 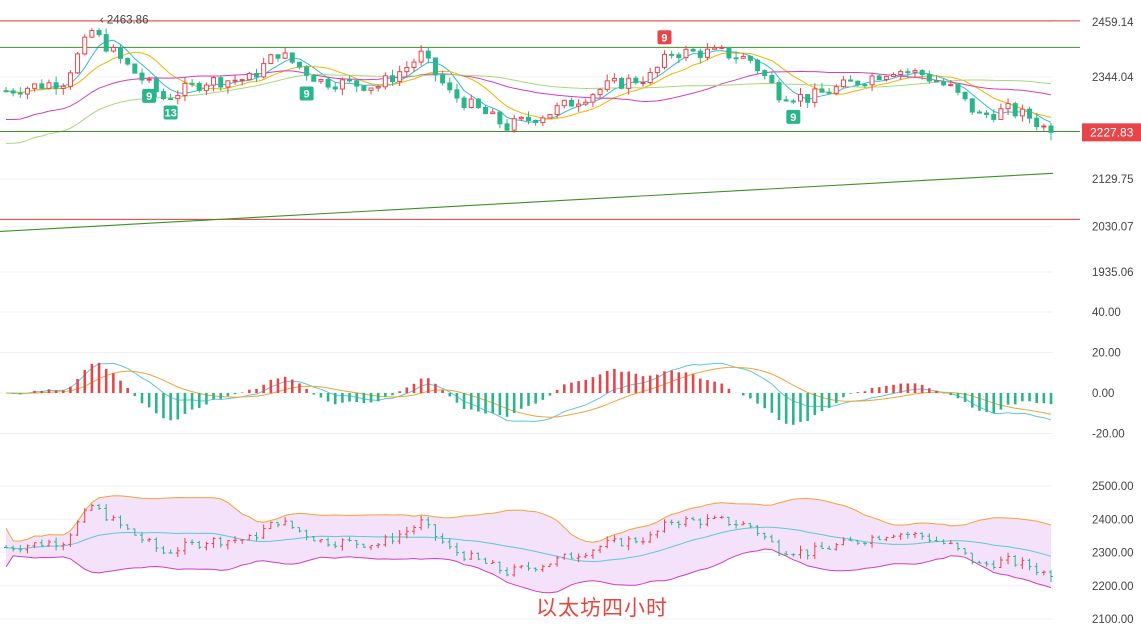 What do you see at coordinates (170, 114) in the screenshot?
I see `td-marker-label: 13` at bounding box center [170, 114].